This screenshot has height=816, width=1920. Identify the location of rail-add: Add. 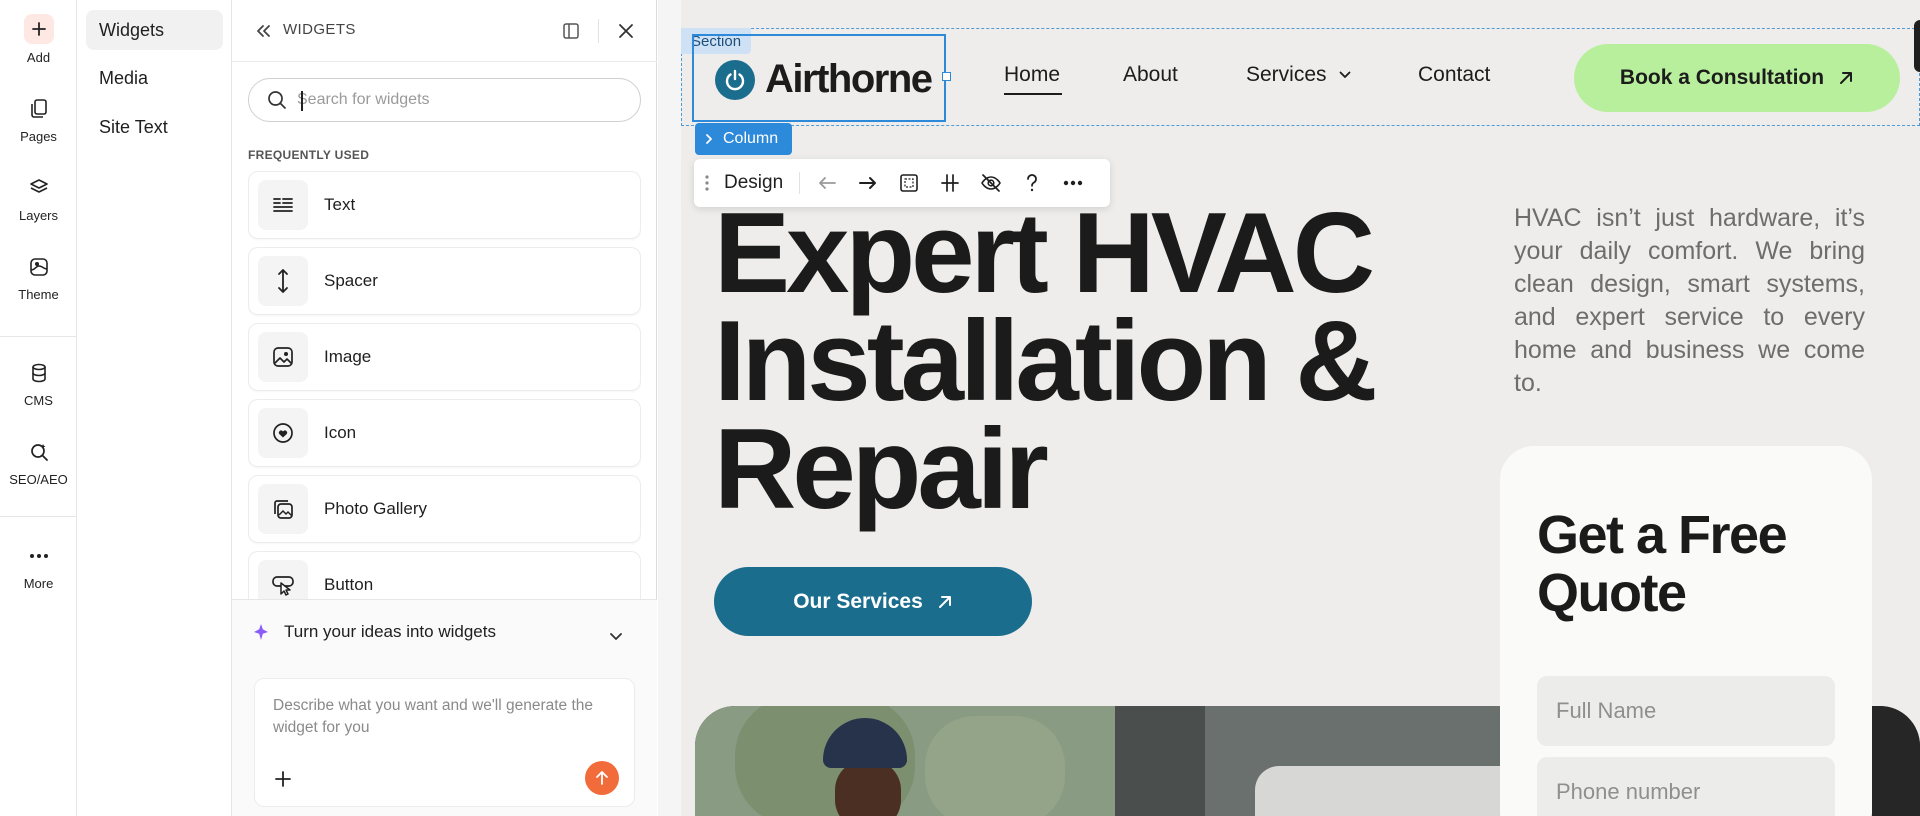
(38, 39).